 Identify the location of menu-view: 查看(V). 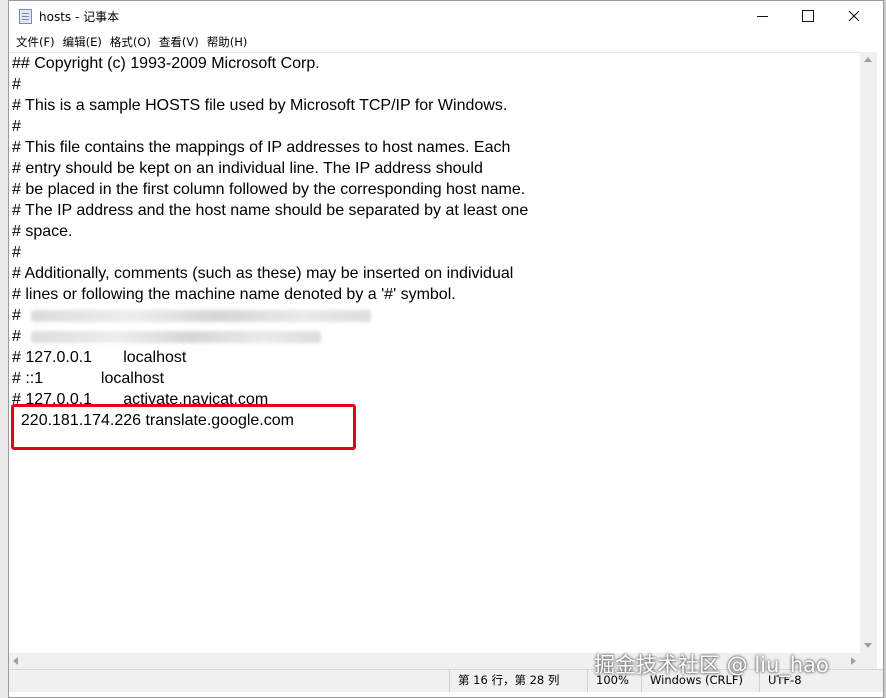
(182, 42).